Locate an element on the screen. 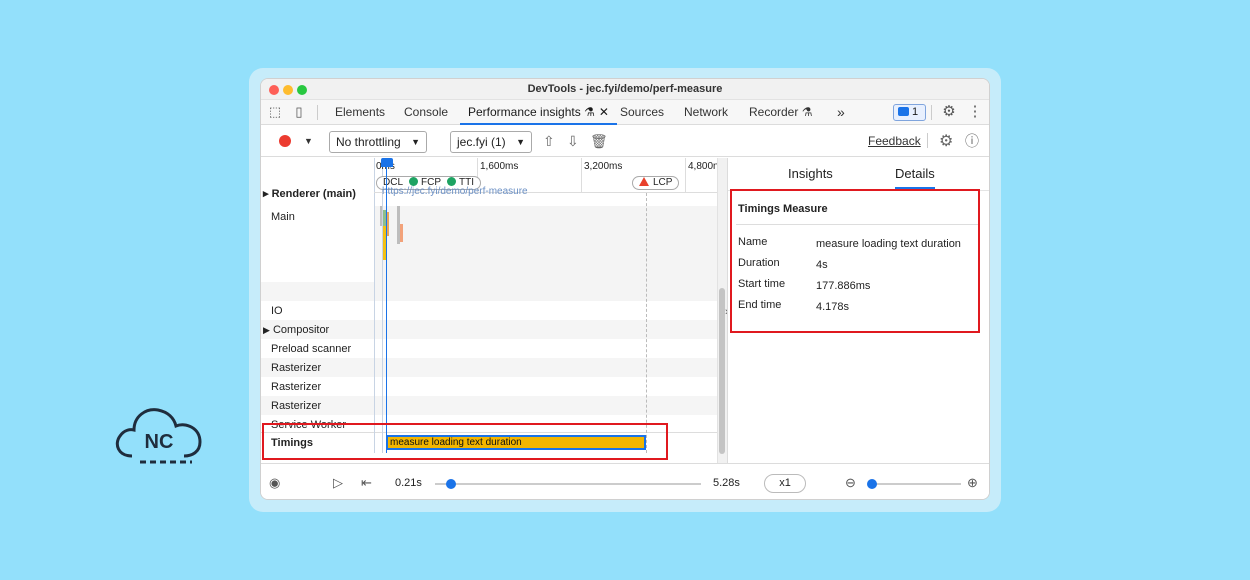  title-bar: DevTools - jec.fyi/demo/perf-measure is located at coordinates (625, 89).